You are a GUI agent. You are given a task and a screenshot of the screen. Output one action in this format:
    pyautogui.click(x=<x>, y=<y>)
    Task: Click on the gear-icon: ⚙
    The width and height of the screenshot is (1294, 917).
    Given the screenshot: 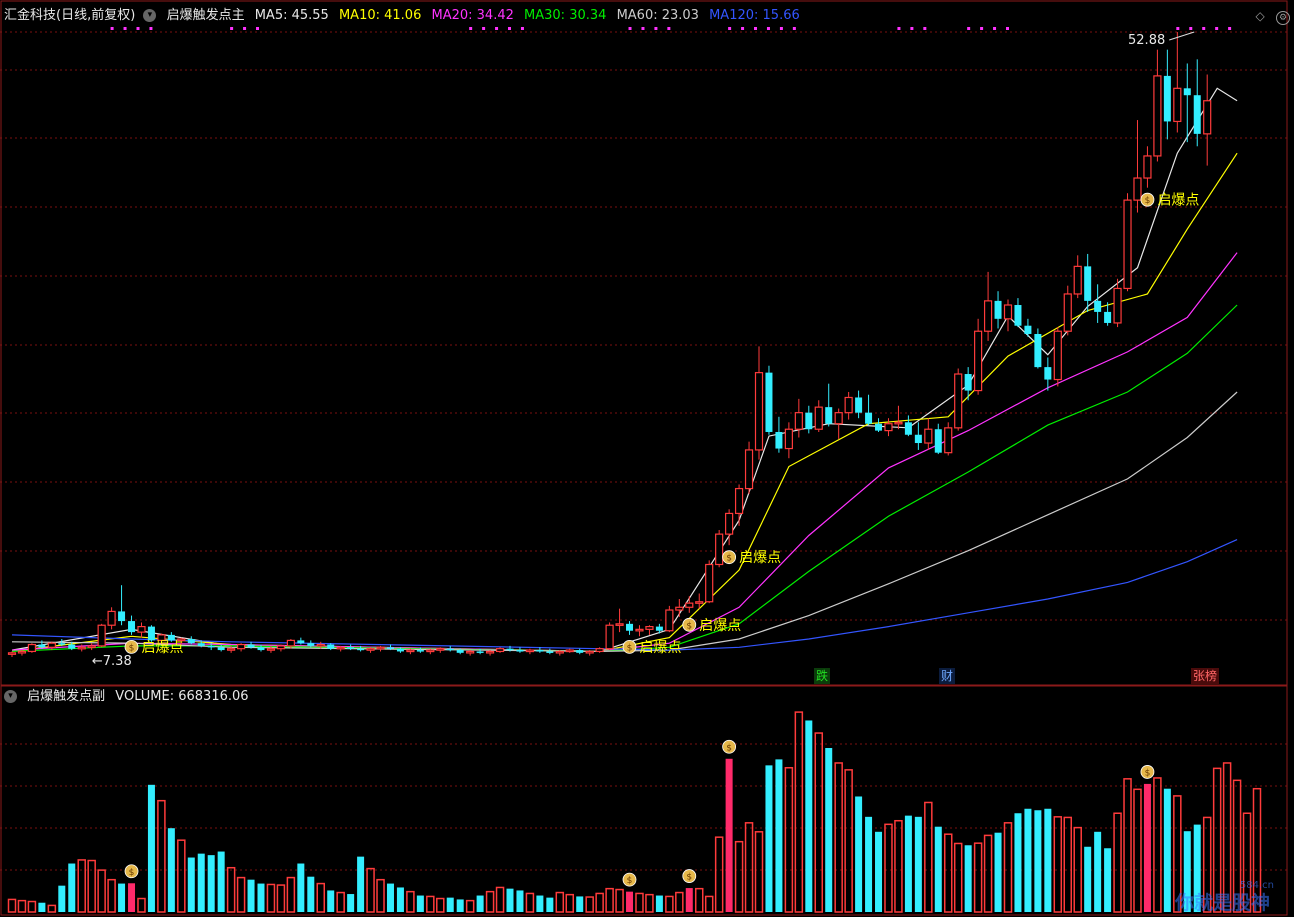 What is the action you would take?
    pyautogui.click(x=1283, y=18)
    